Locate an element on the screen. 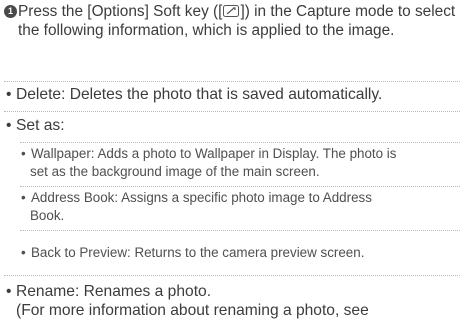 This screenshot has height=322, width=464. item-set-as: • Set as: is located at coordinates (35, 125).